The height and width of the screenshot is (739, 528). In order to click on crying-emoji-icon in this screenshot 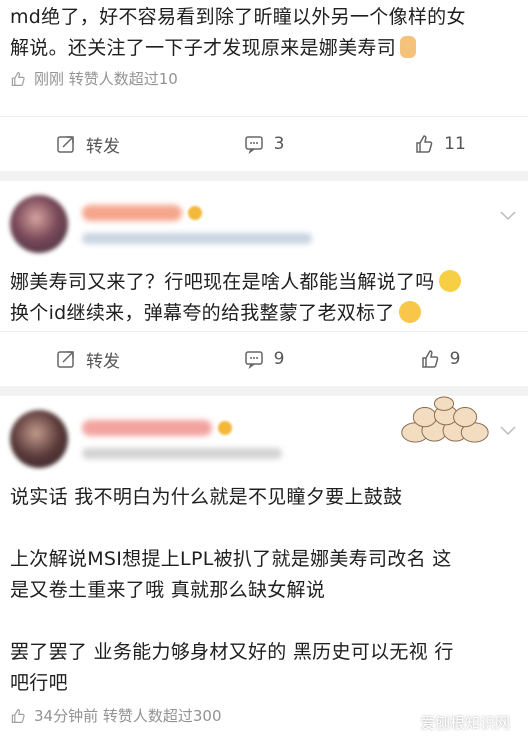, I will do `click(449, 281)`.